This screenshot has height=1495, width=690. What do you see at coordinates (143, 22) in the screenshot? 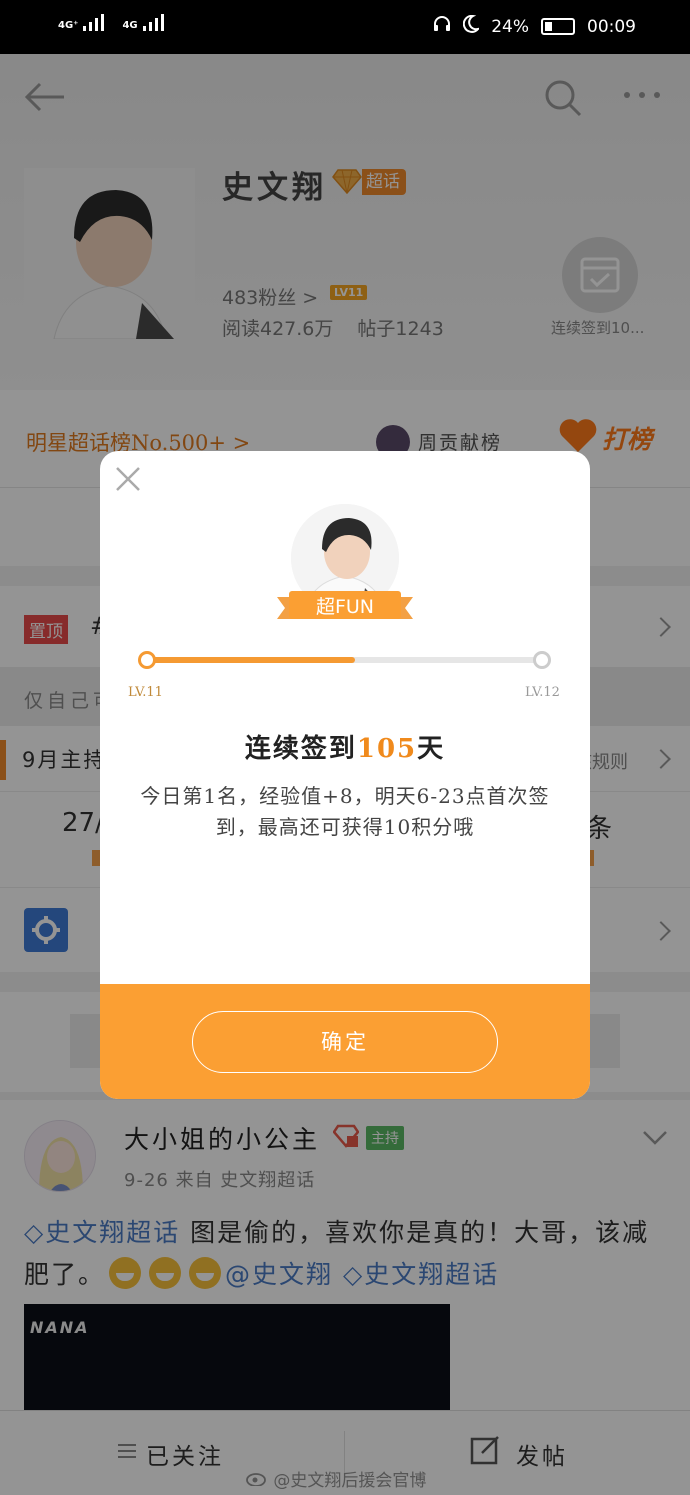
I see `signal-icon-2: 4G` at bounding box center [143, 22].